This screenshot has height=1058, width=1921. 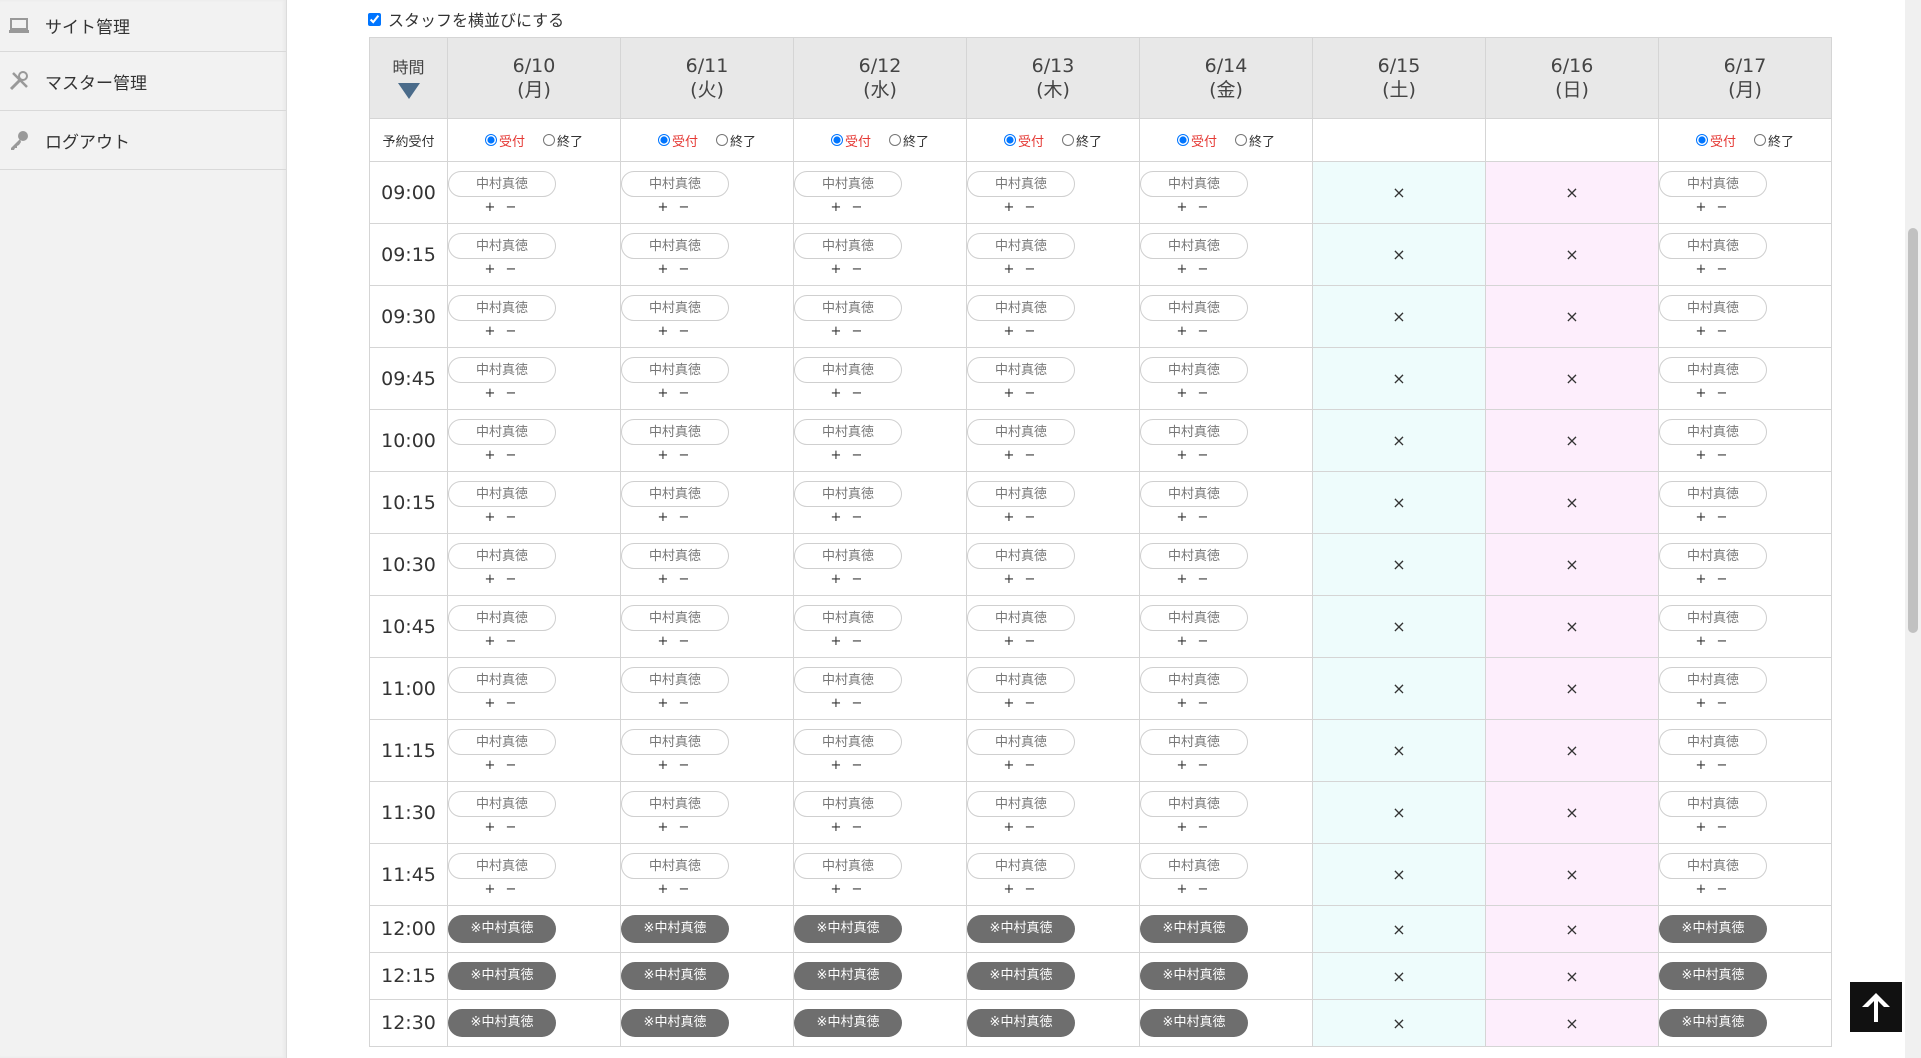 What do you see at coordinates (895, 140) in the screenshot?
I see `accept-off-radio` at bounding box center [895, 140].